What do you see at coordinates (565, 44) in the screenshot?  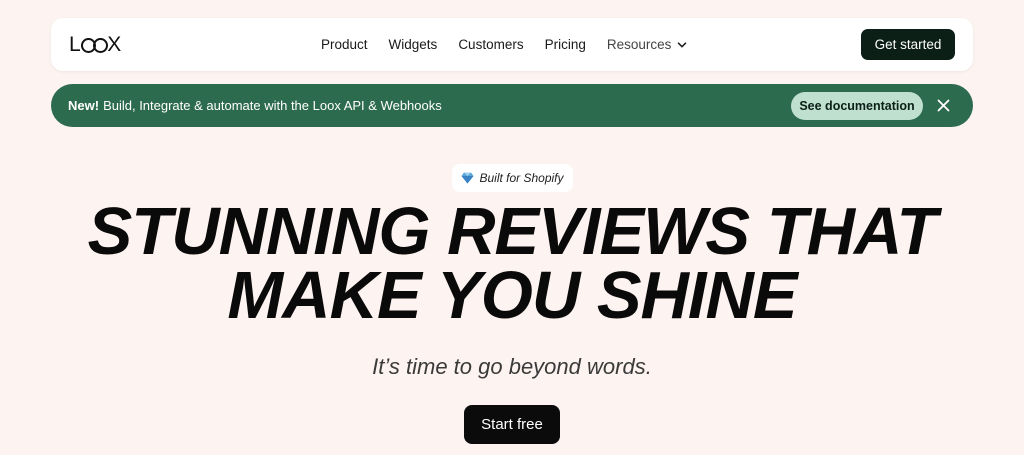 I see `nav-link-pricing: Pricing` at bounding box center [565, 44].